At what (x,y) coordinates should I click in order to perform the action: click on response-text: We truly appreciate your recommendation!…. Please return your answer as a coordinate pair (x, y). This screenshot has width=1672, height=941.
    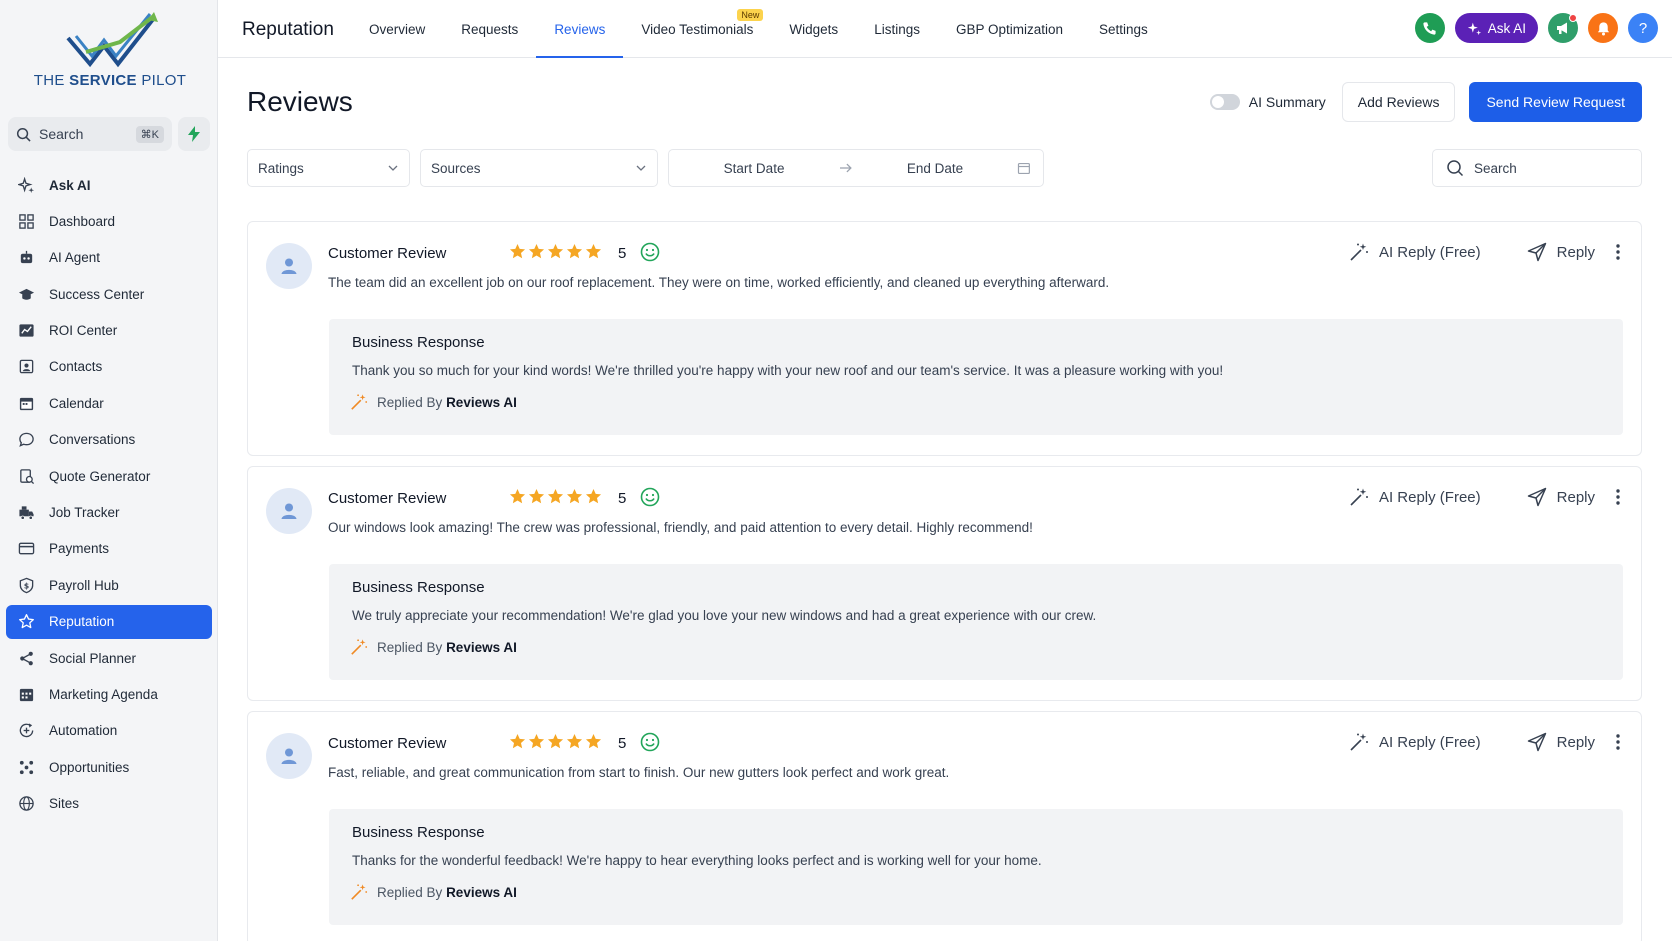
    Looking at the image, I should click on (724, 615).